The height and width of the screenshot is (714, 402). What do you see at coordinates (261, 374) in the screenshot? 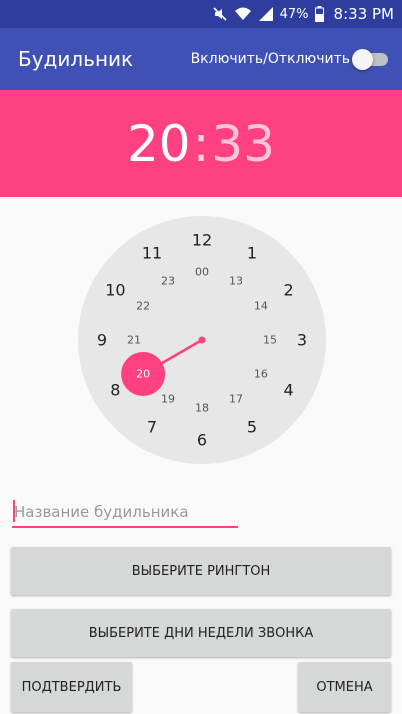
I see `hour-option-16: 16` at bounding box center [261, 374].